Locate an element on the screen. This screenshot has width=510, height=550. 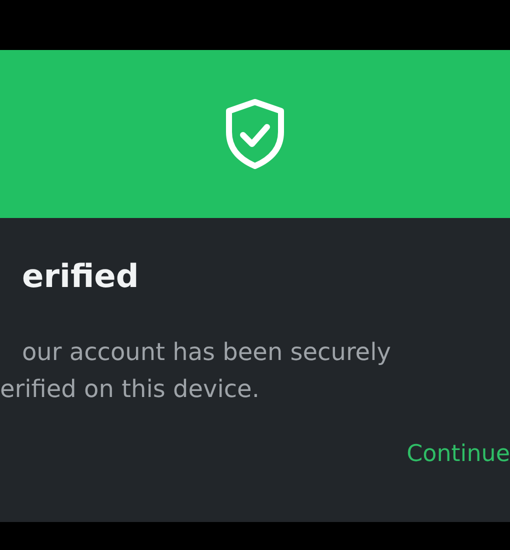
shield-check-icon is located at coordinates (255, 134).